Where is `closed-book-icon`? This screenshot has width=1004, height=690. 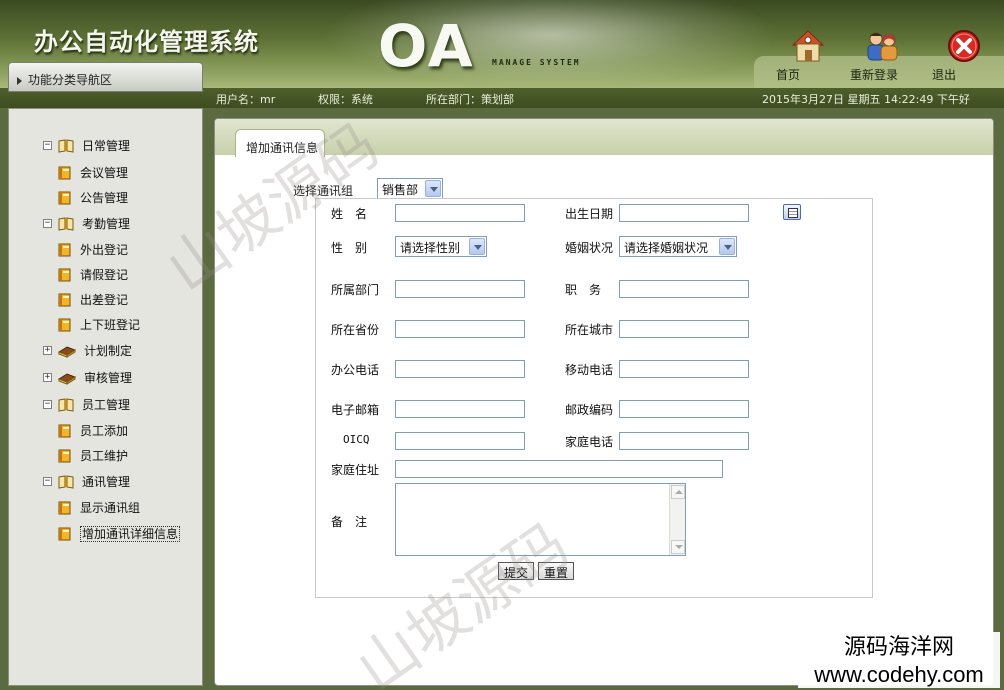
closed-book-icon is located at coordinates (70, 350).